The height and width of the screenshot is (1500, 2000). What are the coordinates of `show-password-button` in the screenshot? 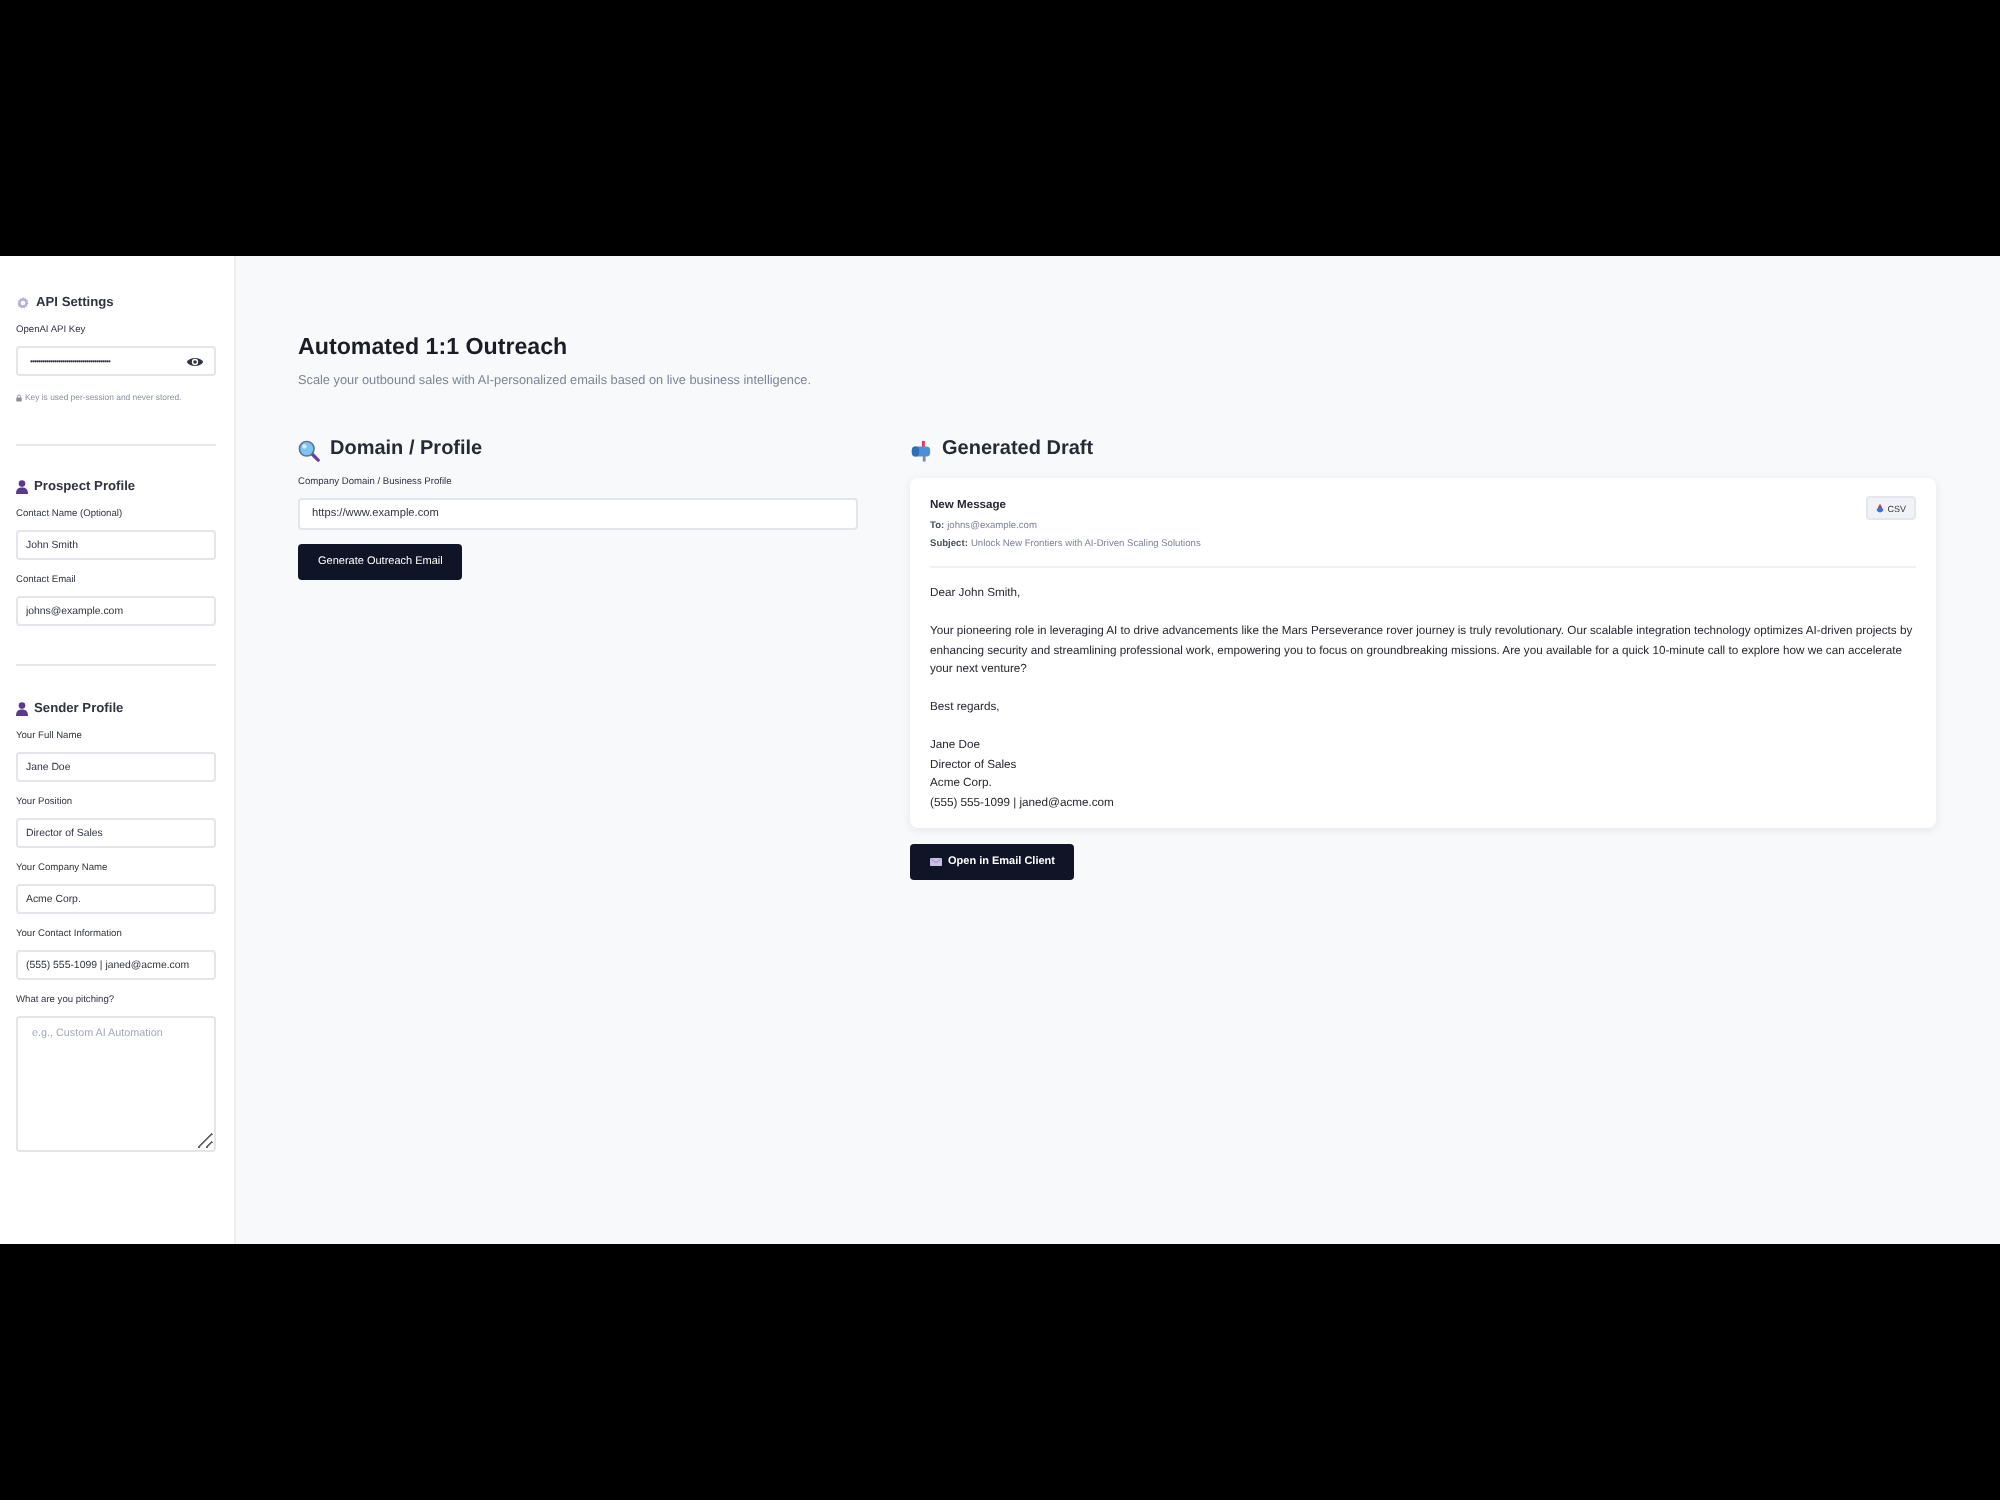 It's located at (195, 361).